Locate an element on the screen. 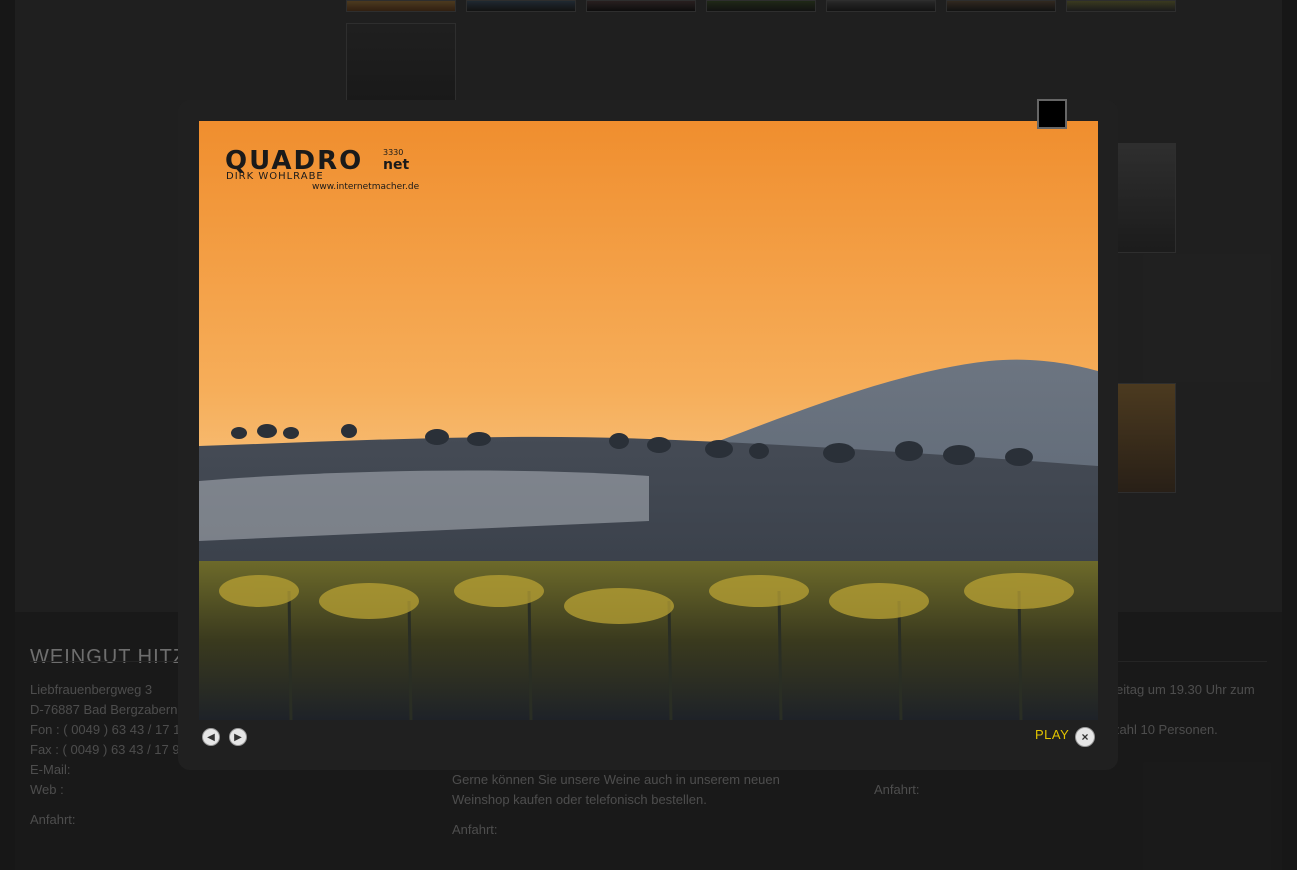 The image size is (1297, 870). photo-name: DIRK WOHLRABE is located at coordinates (275, 176).